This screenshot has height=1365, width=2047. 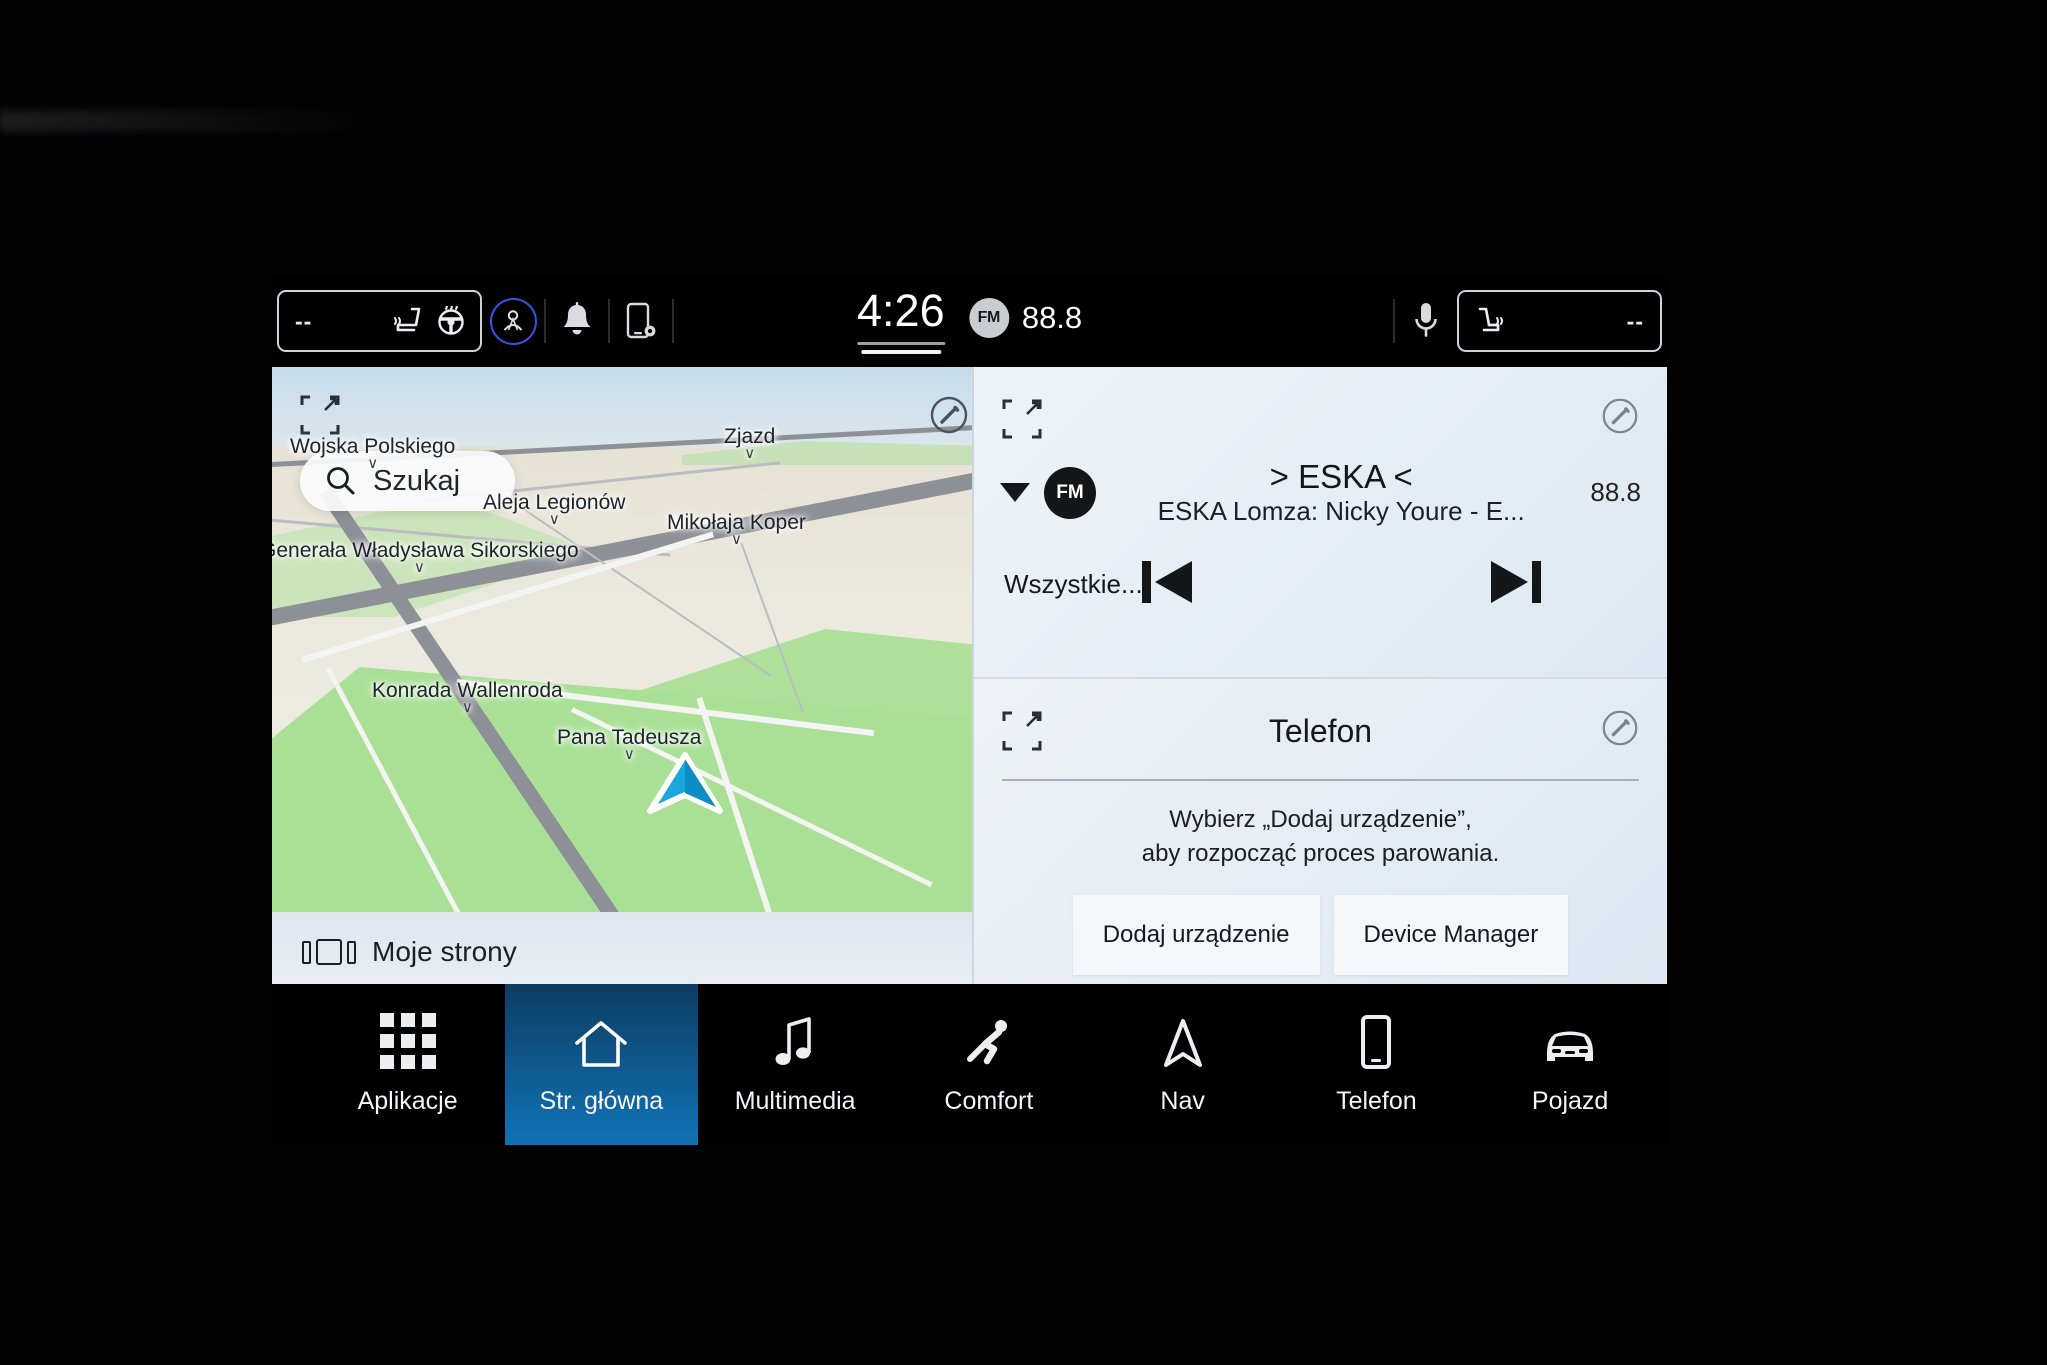 I want to click on nav-label-telefon: Telefon, so click(x=1376, y=1101).